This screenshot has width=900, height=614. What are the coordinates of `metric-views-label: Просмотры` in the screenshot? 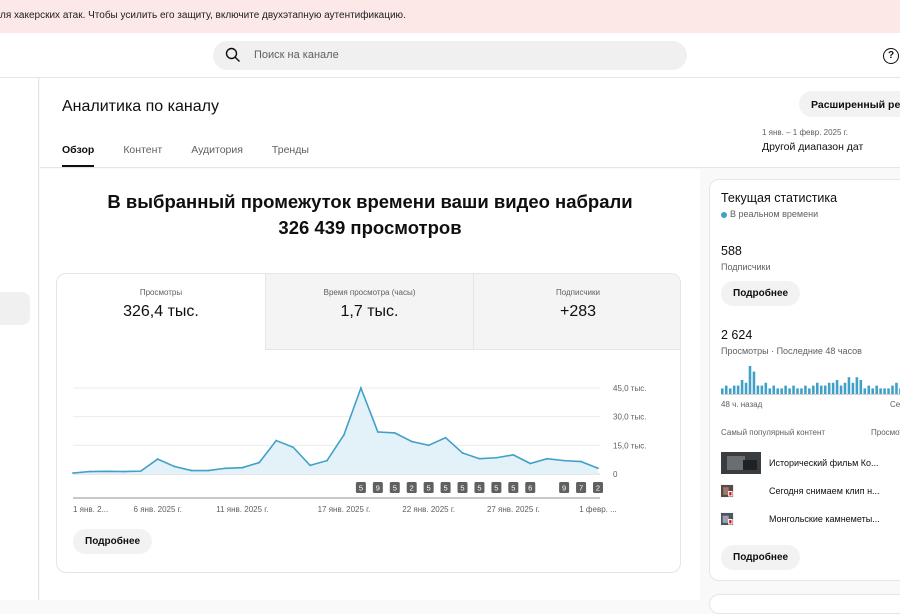 It's located at (161, 292).